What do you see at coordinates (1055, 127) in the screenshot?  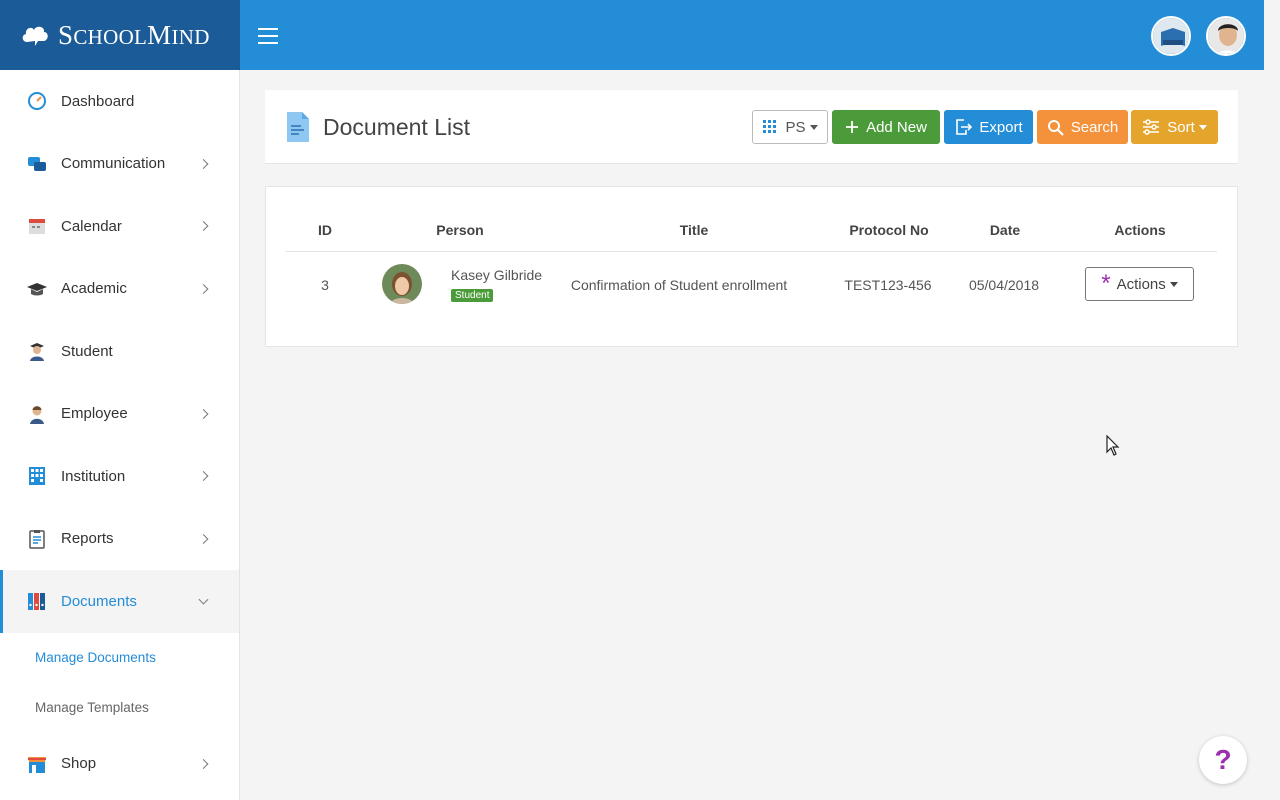 I see `search-icon` at bounding box center [1055, 127].